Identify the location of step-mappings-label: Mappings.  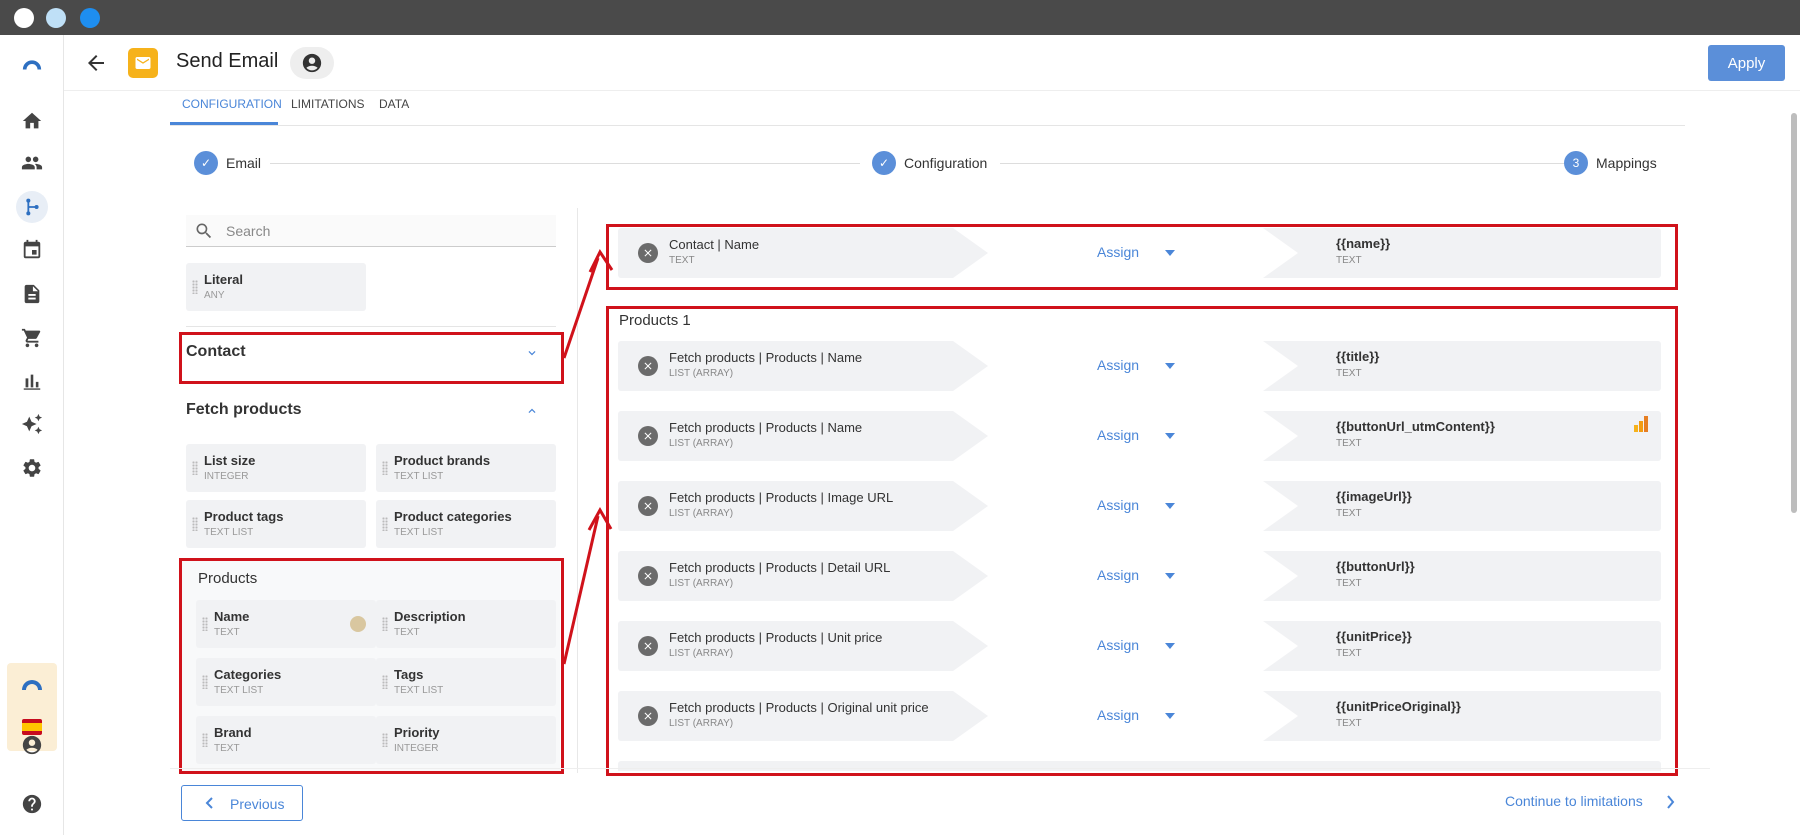
(1626, 163).